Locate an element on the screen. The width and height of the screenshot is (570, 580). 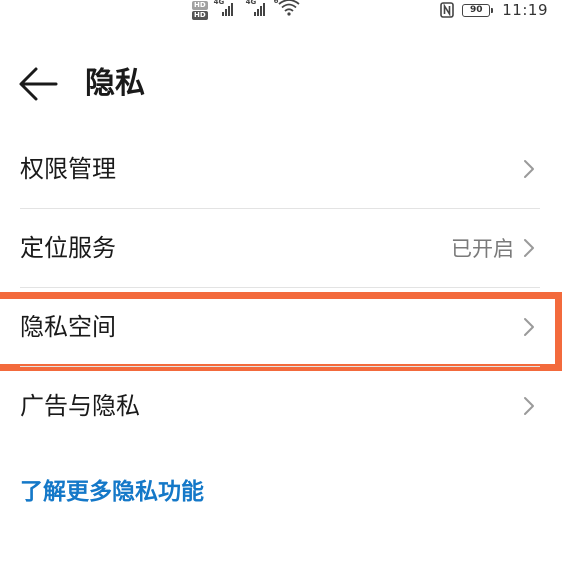
status-time: 11:19 is located at coordinates (525, 10).